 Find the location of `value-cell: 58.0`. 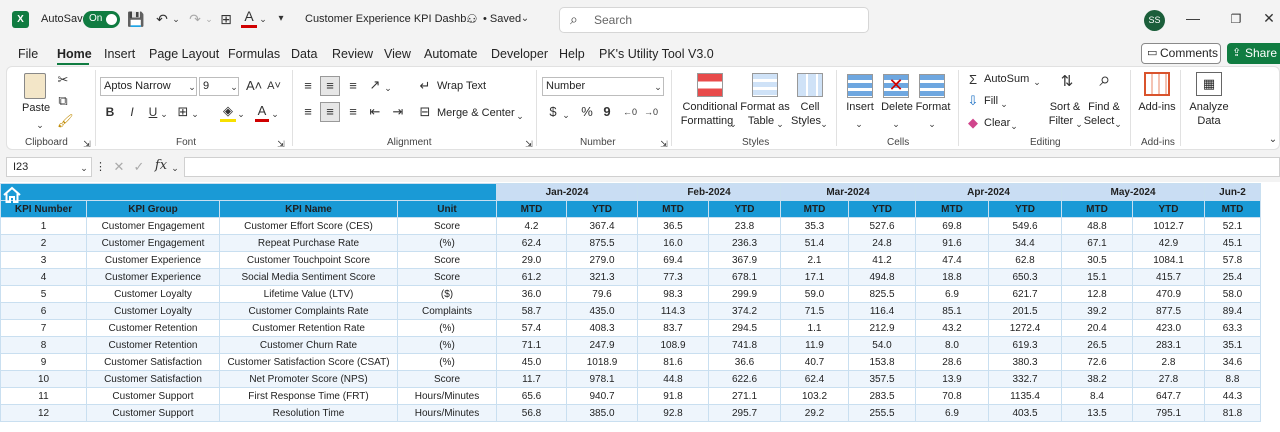

value-cell: 58.0 is located at coordinates (1232, 294).